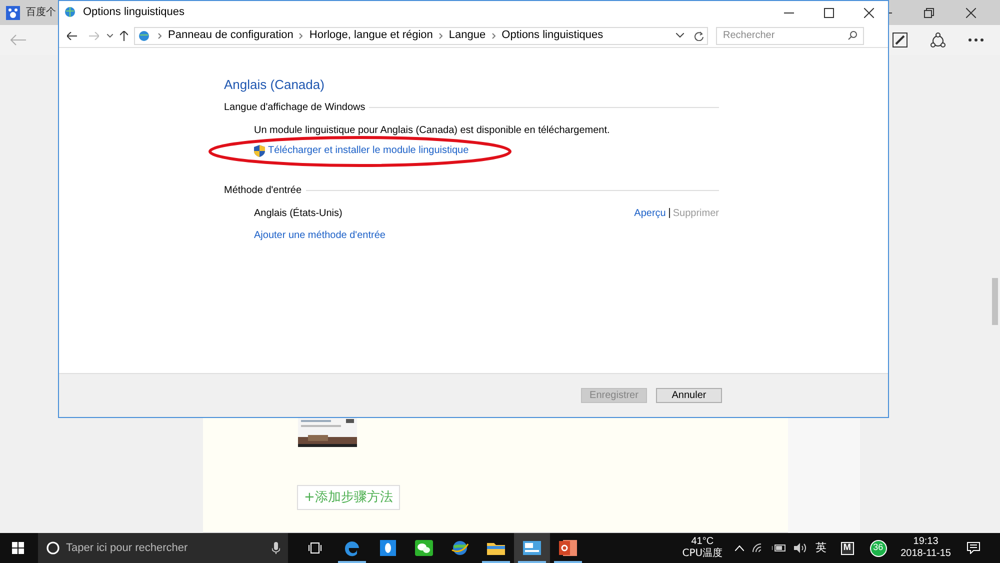 This screenshot has height=563, width=1000. Describe the element at coordinates (295, 107) in the screenshot. I see `section-title: Langue d'affichage de Windows` at that location.